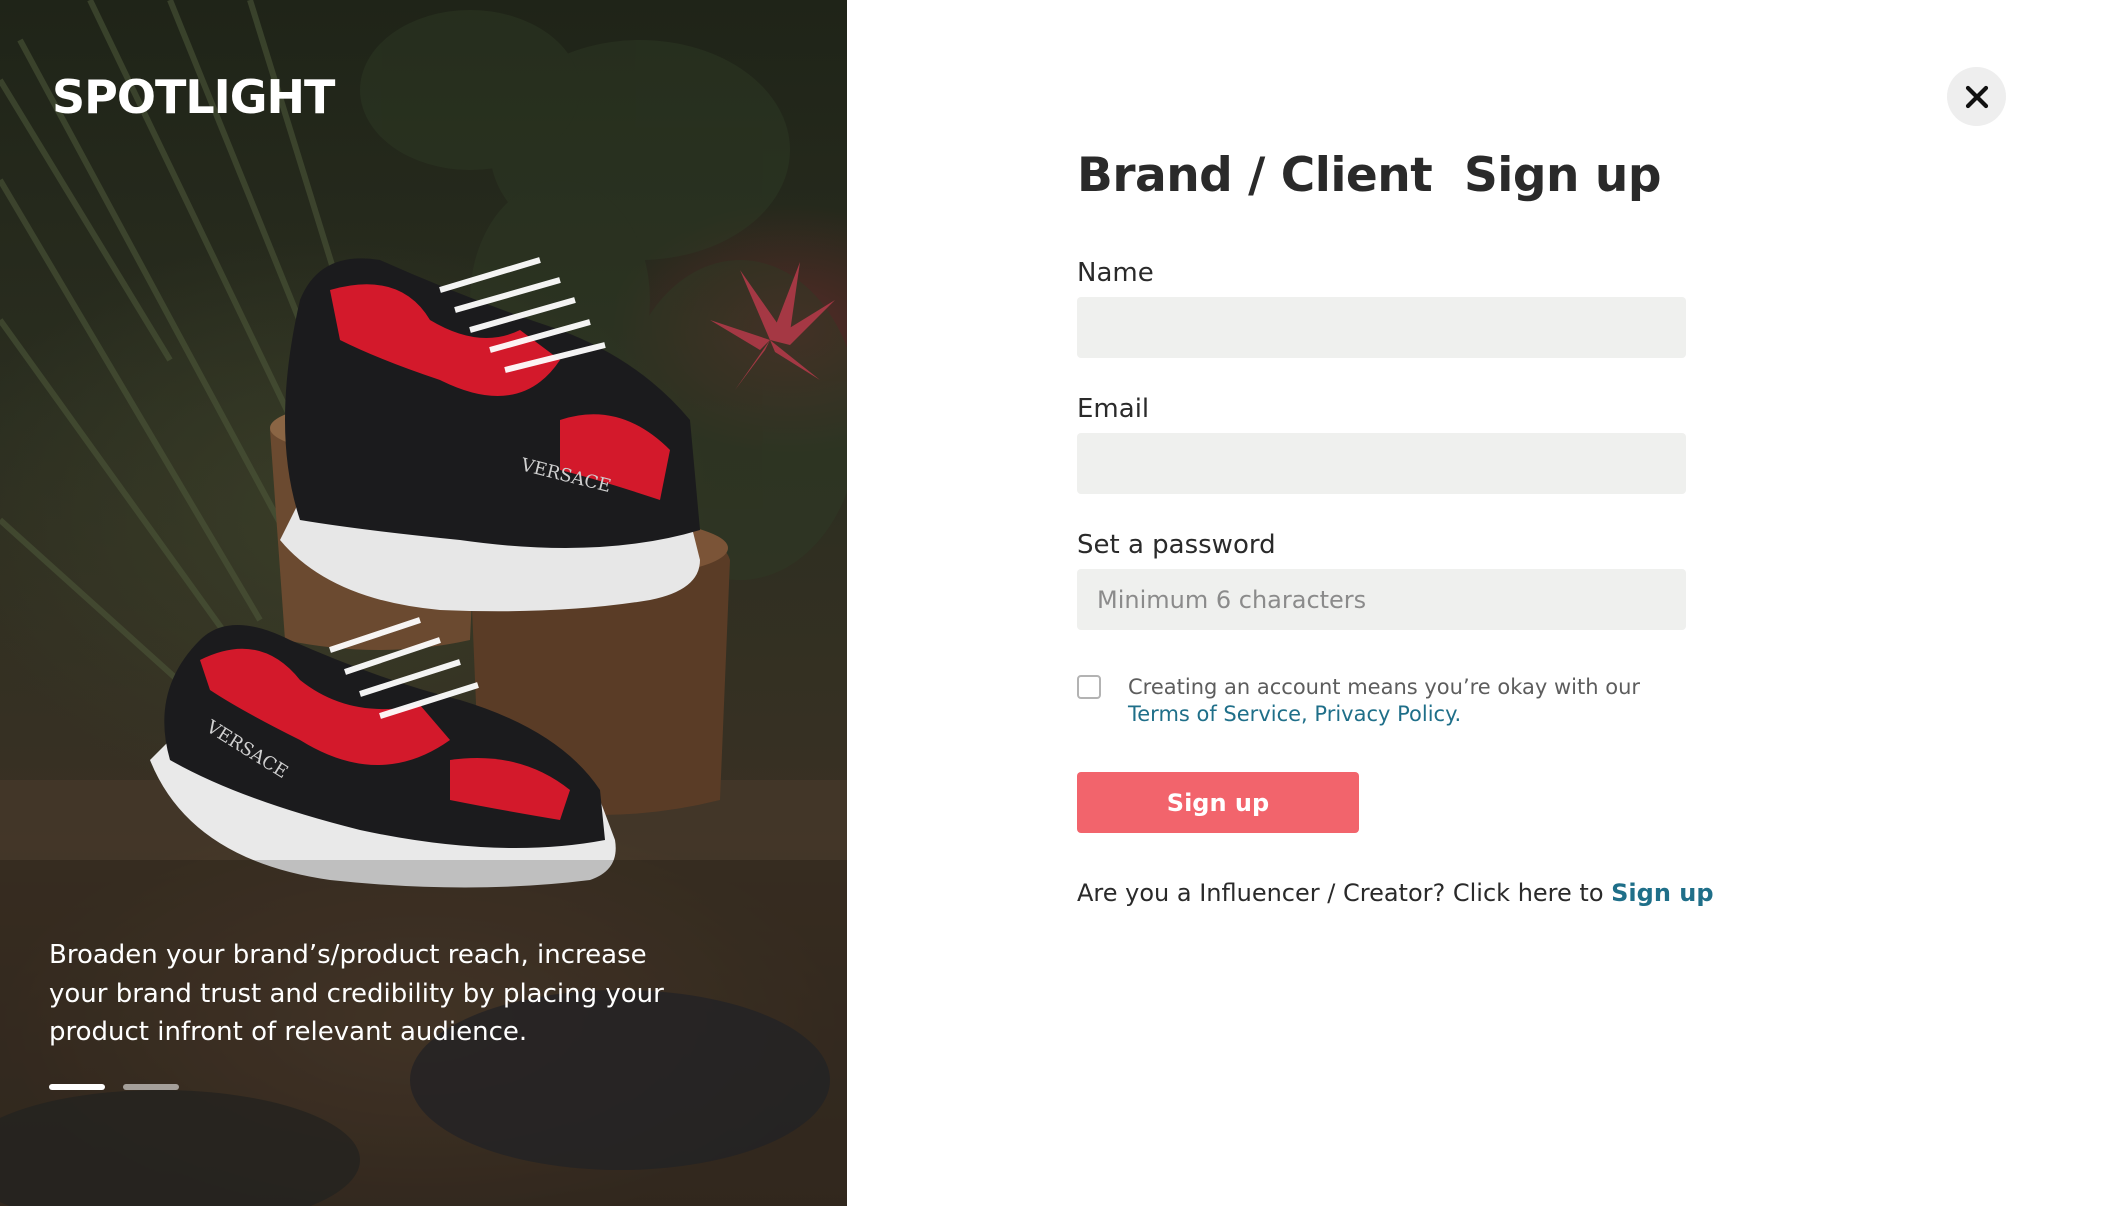 Image resolution: width=2124 pixels, height=1206 pixels. Describe the element at coordinates (1381, 463) in the screenshot. I see `email-input` at that location.